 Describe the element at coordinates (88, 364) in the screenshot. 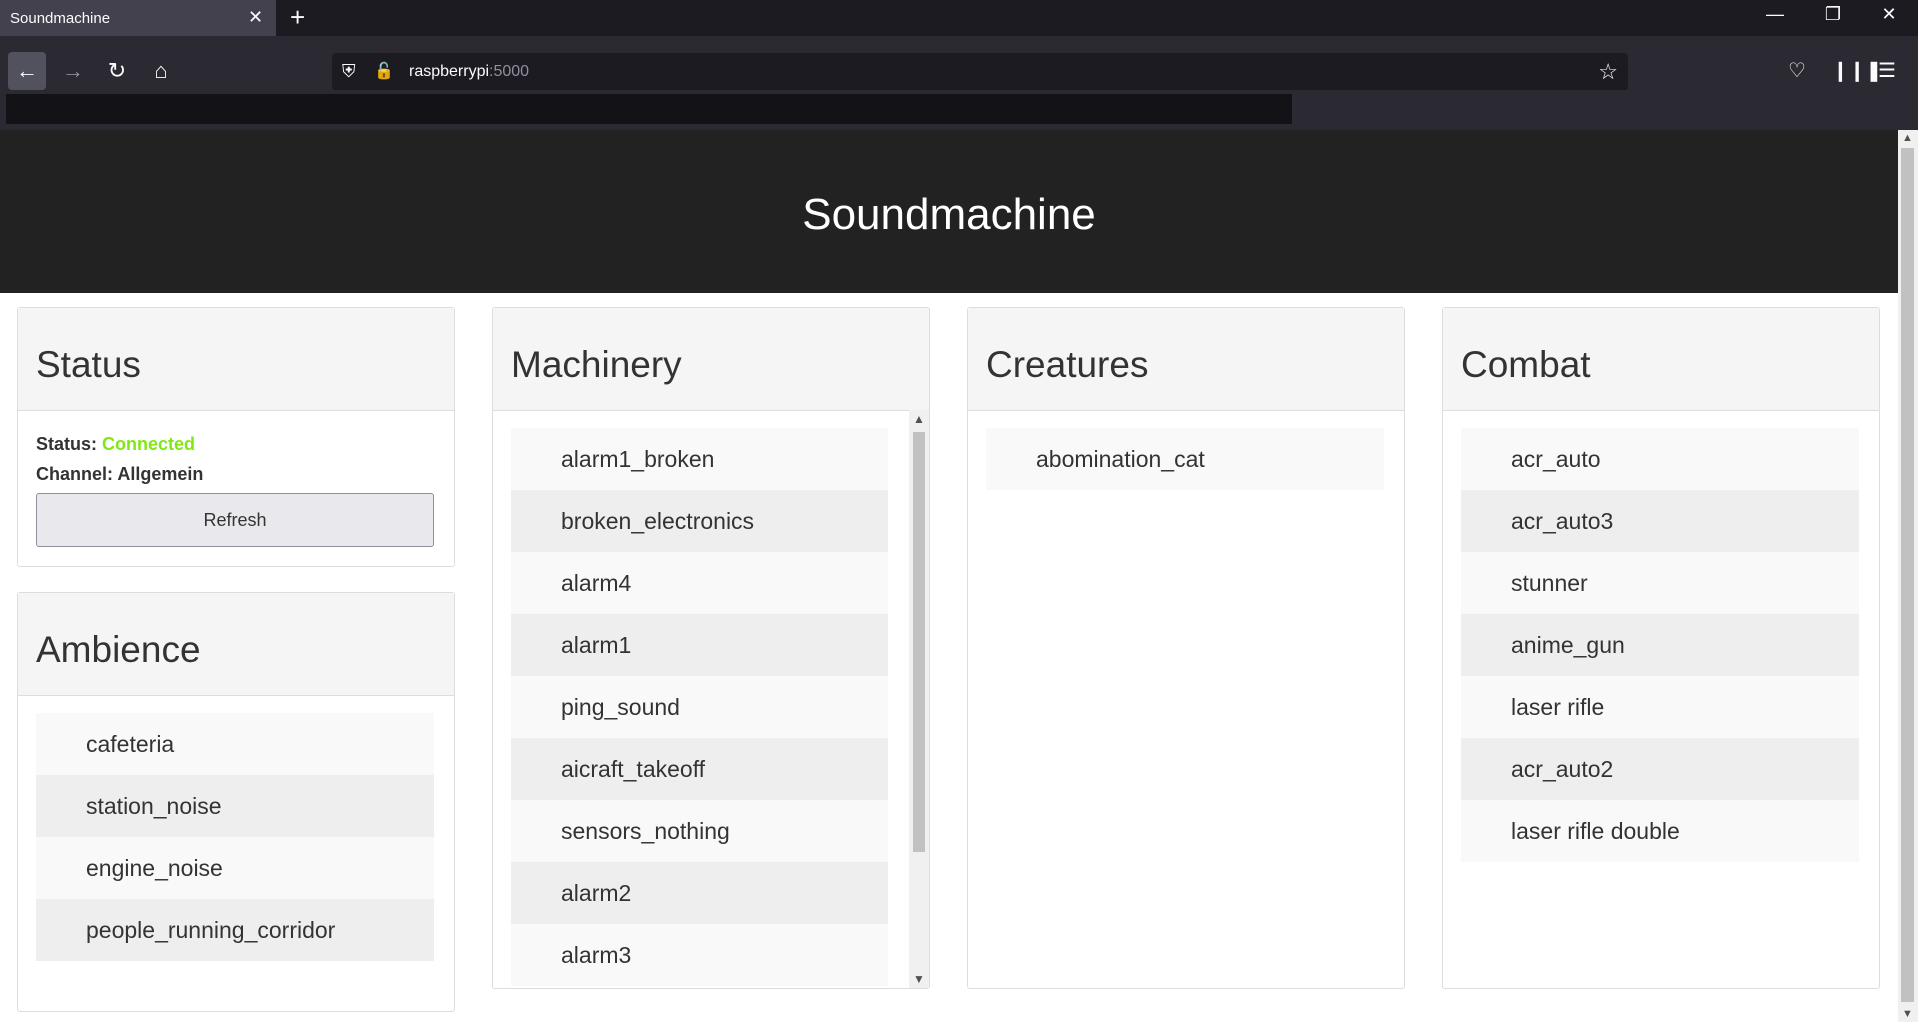

I see `status-heading: Status` at that location.